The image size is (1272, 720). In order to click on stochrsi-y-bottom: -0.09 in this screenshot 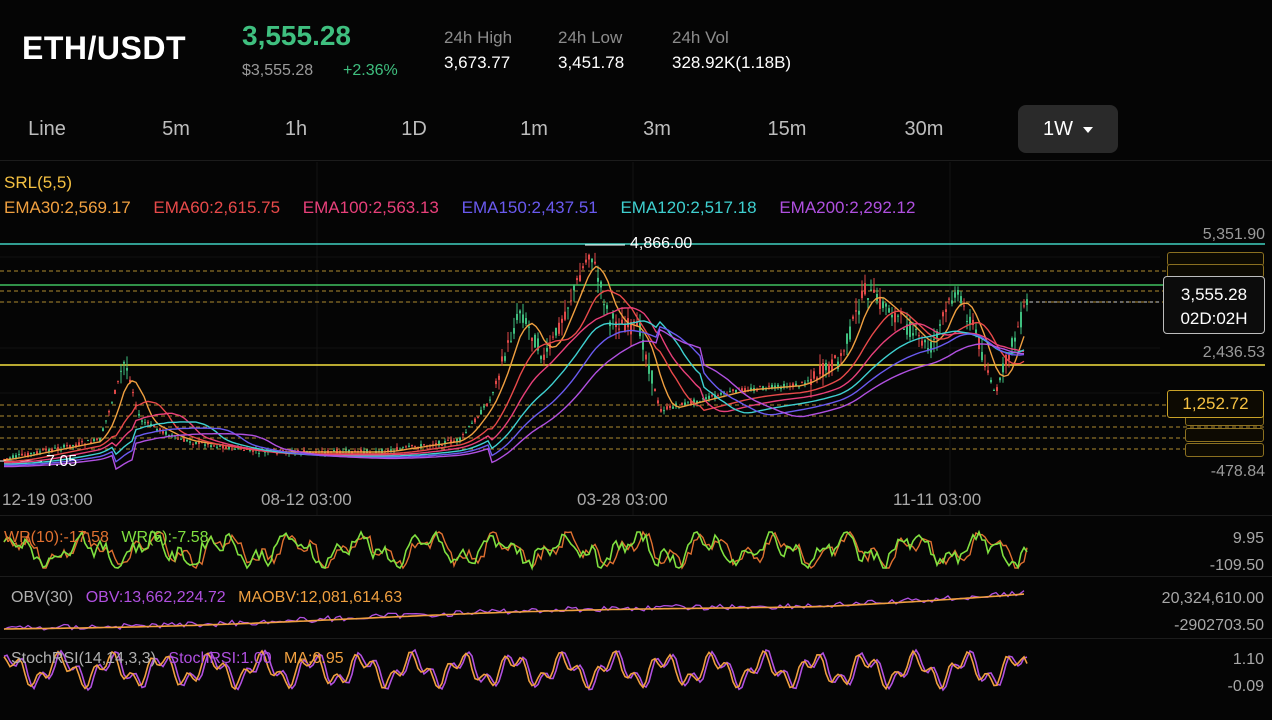, I will do `click(1245, 686)`.